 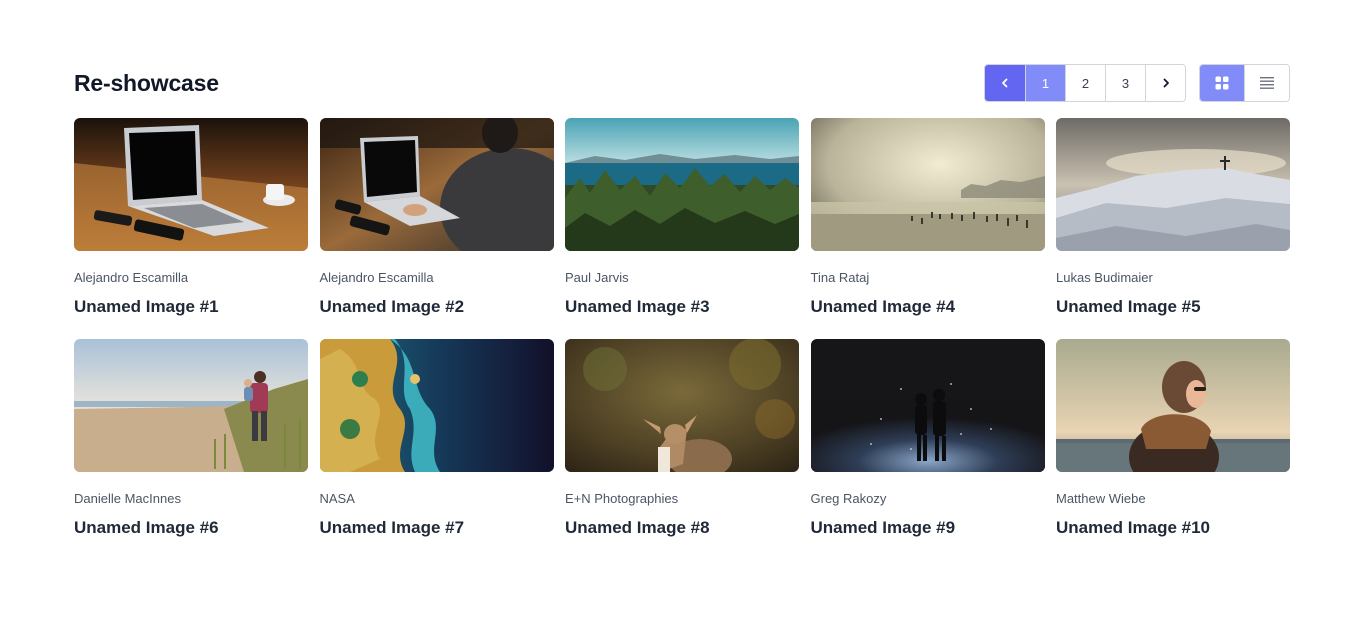 I want to click on page-1-button: 1, so click(x=1045, y=83).